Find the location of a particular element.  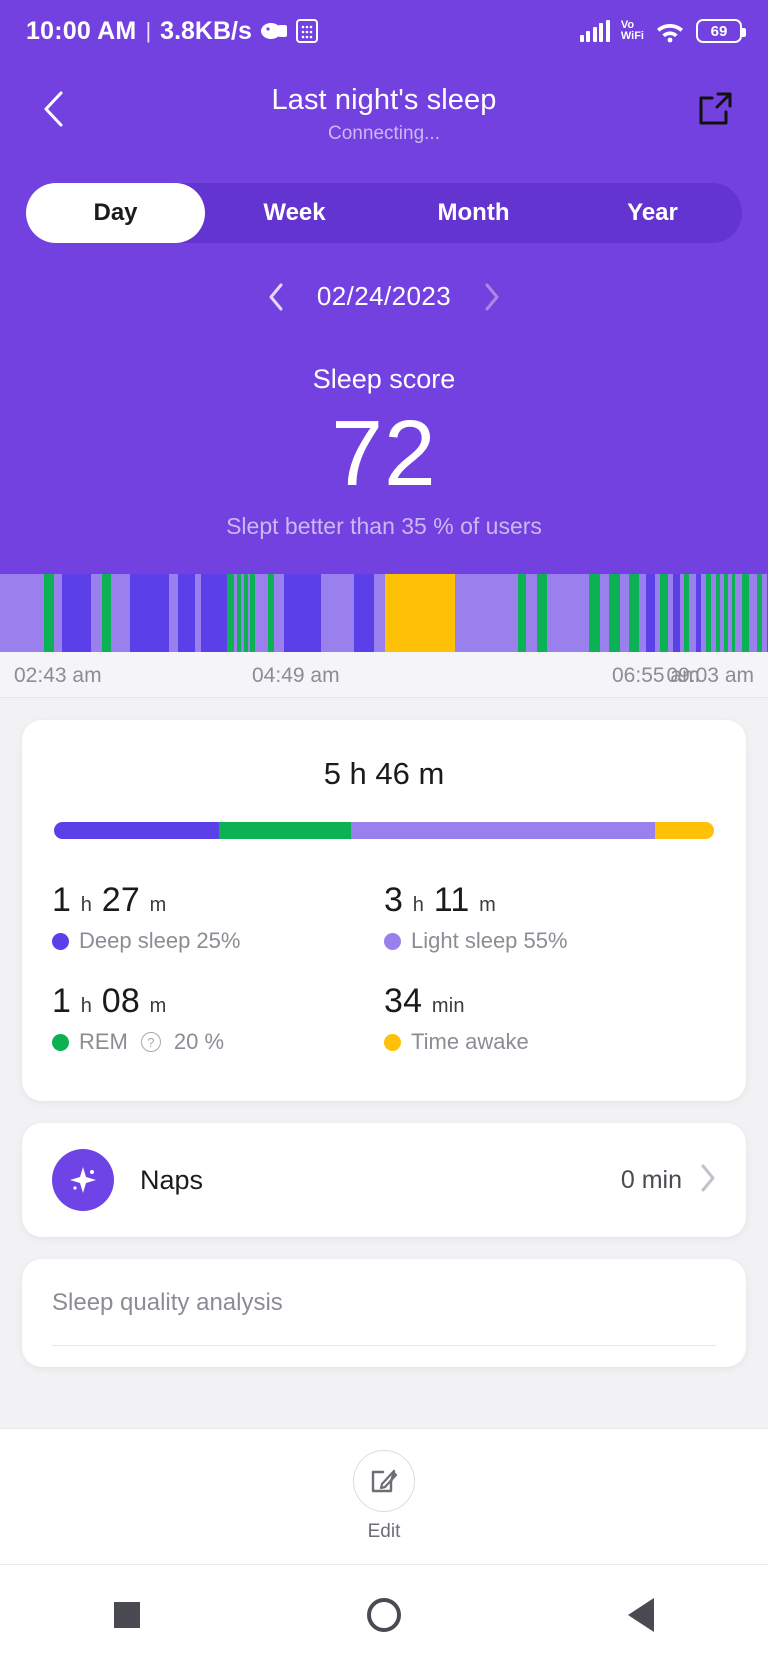

back-button is located at coordinates (53, 109).